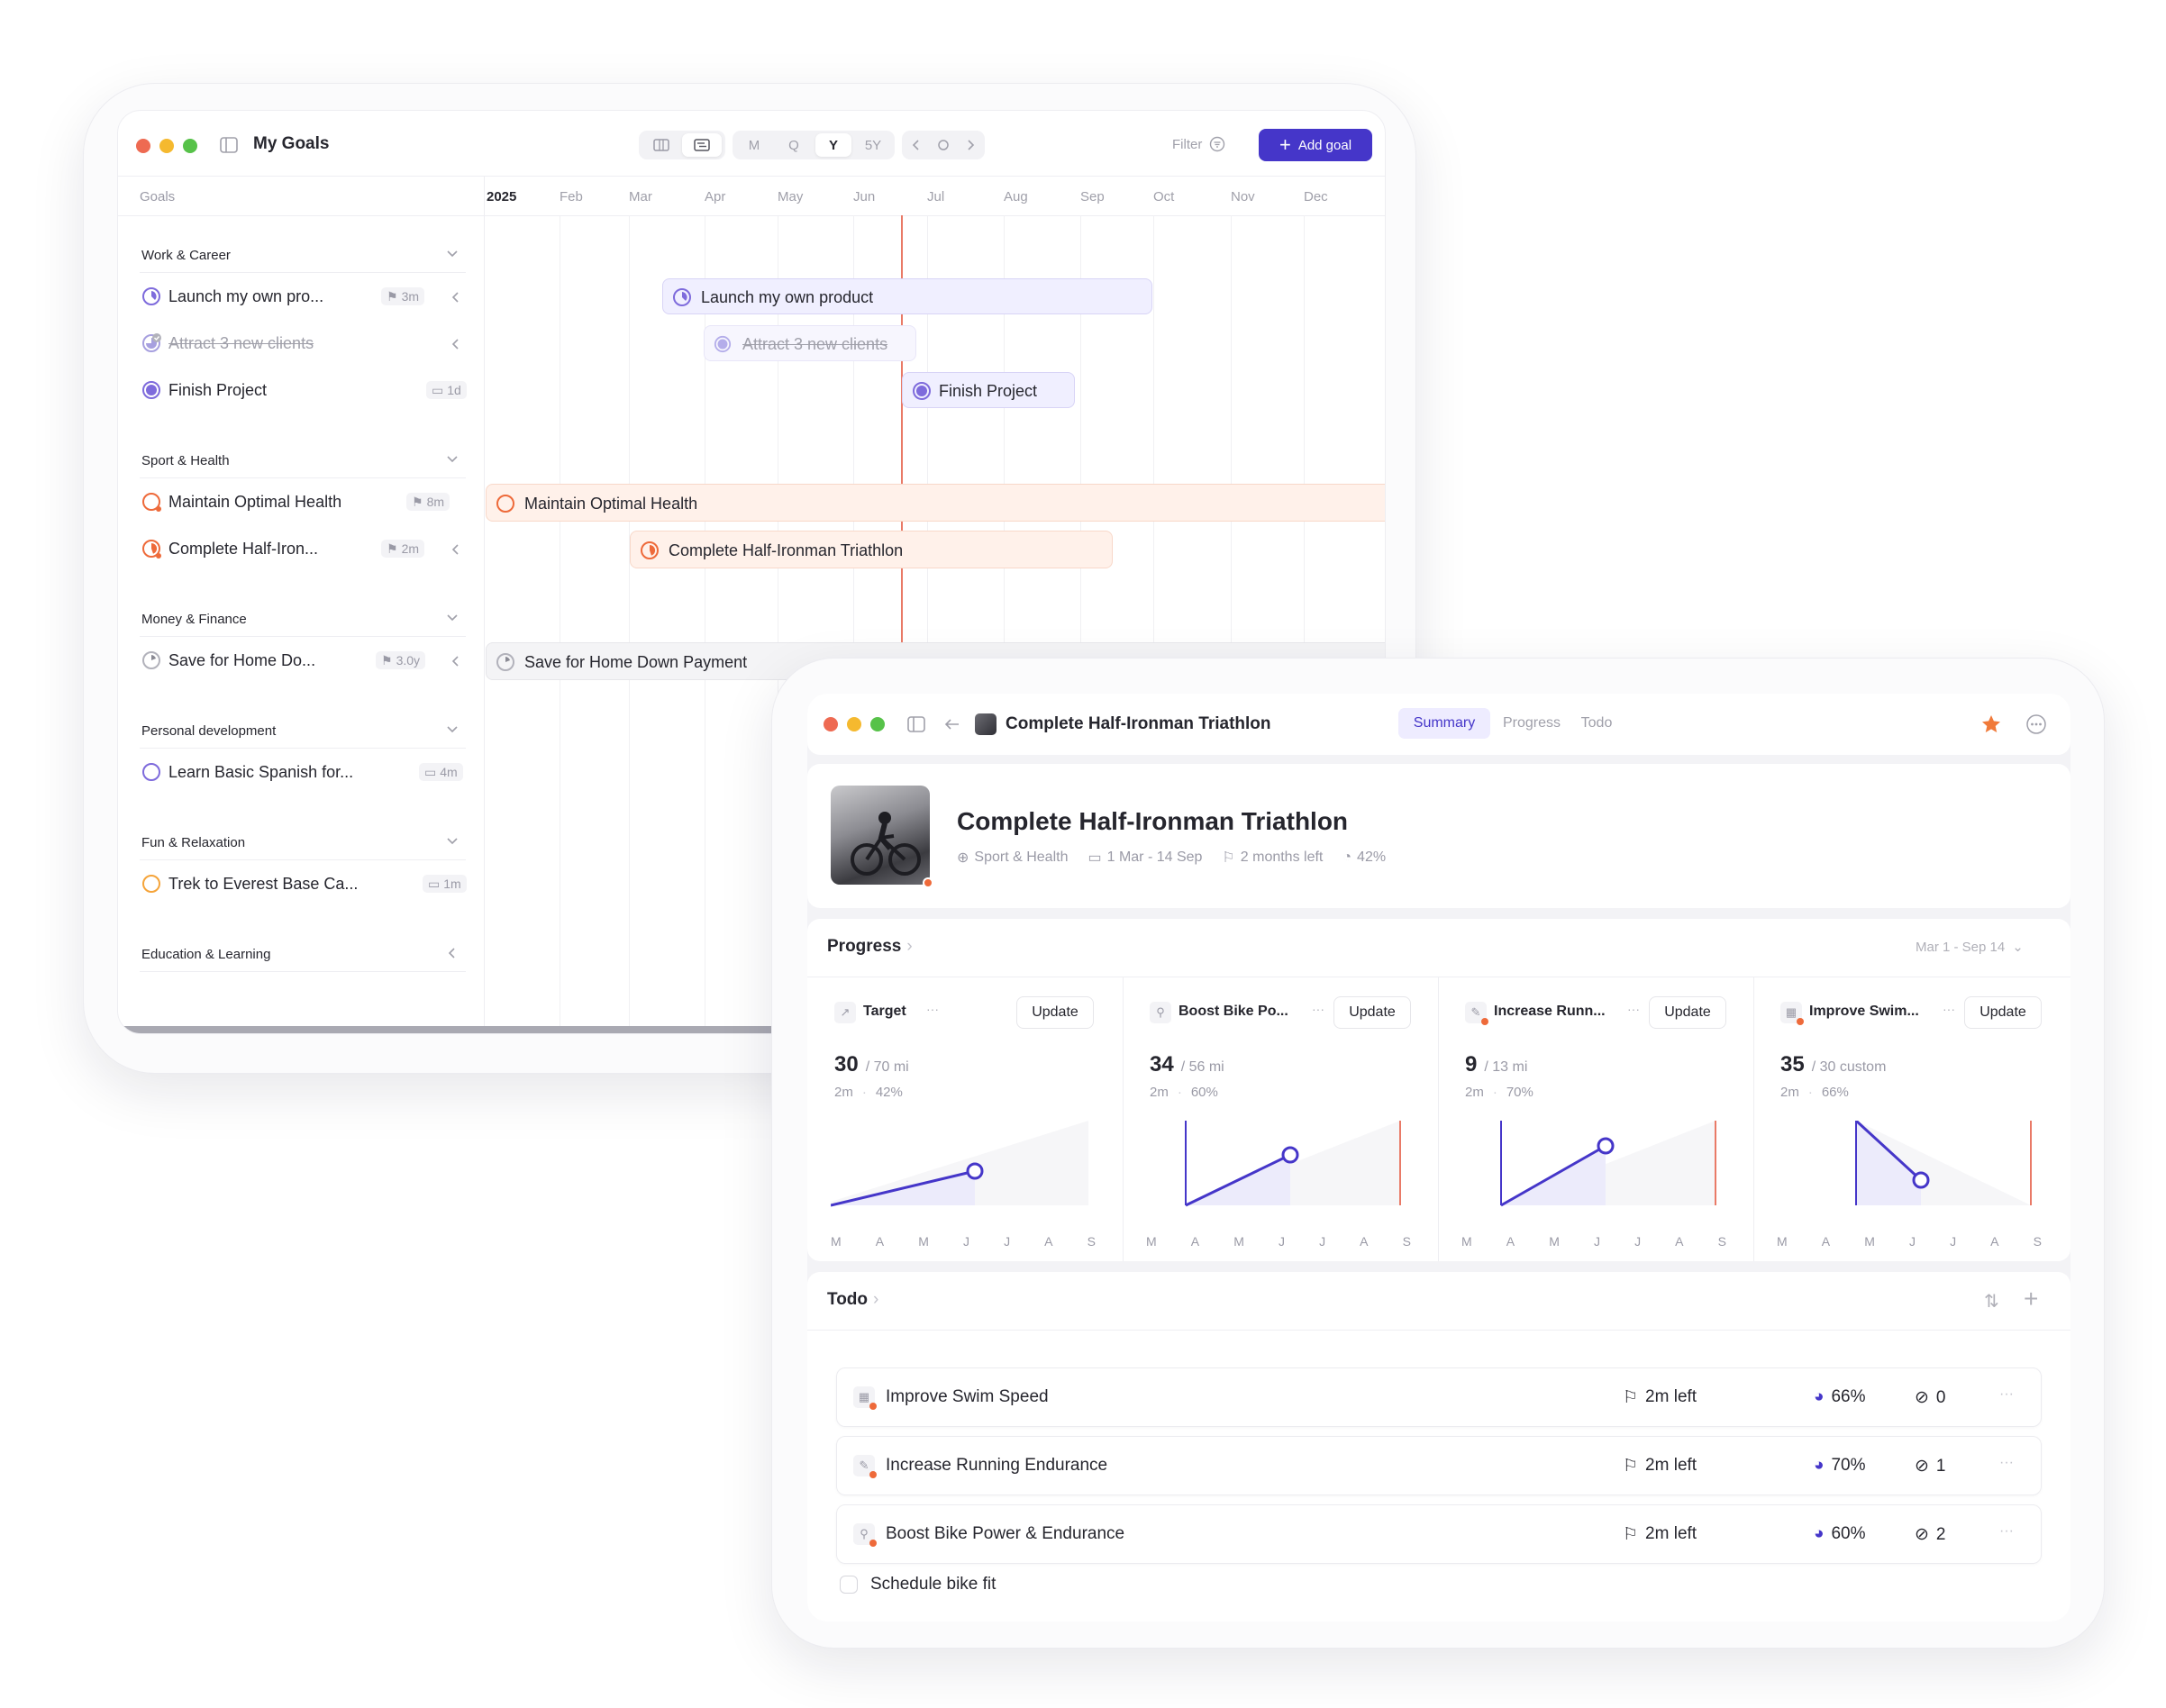 The width and height of the screenshot is (2166, 1708). I want to click on goal-progress-icon, so click(151, 772).